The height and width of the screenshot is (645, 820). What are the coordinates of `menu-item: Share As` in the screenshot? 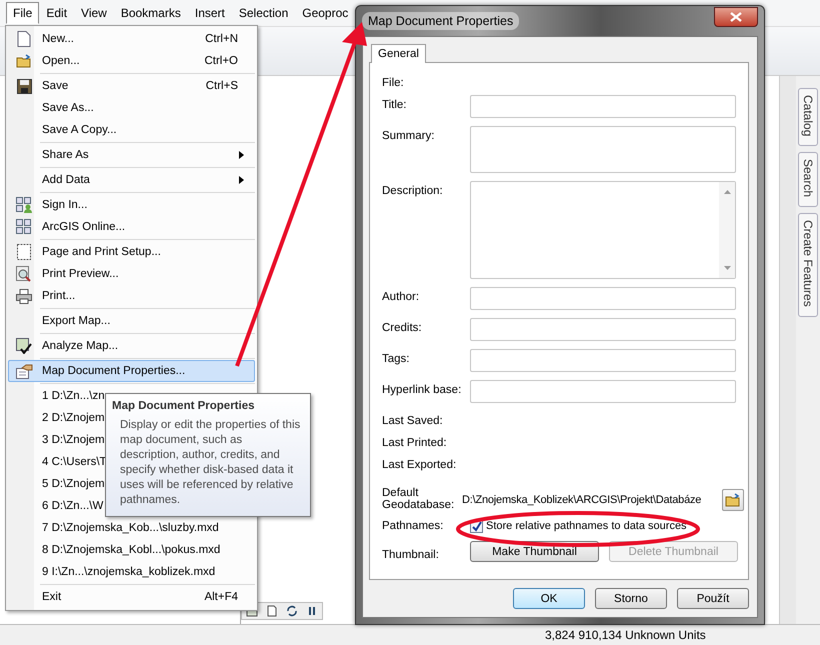 It's located at (131, 155).